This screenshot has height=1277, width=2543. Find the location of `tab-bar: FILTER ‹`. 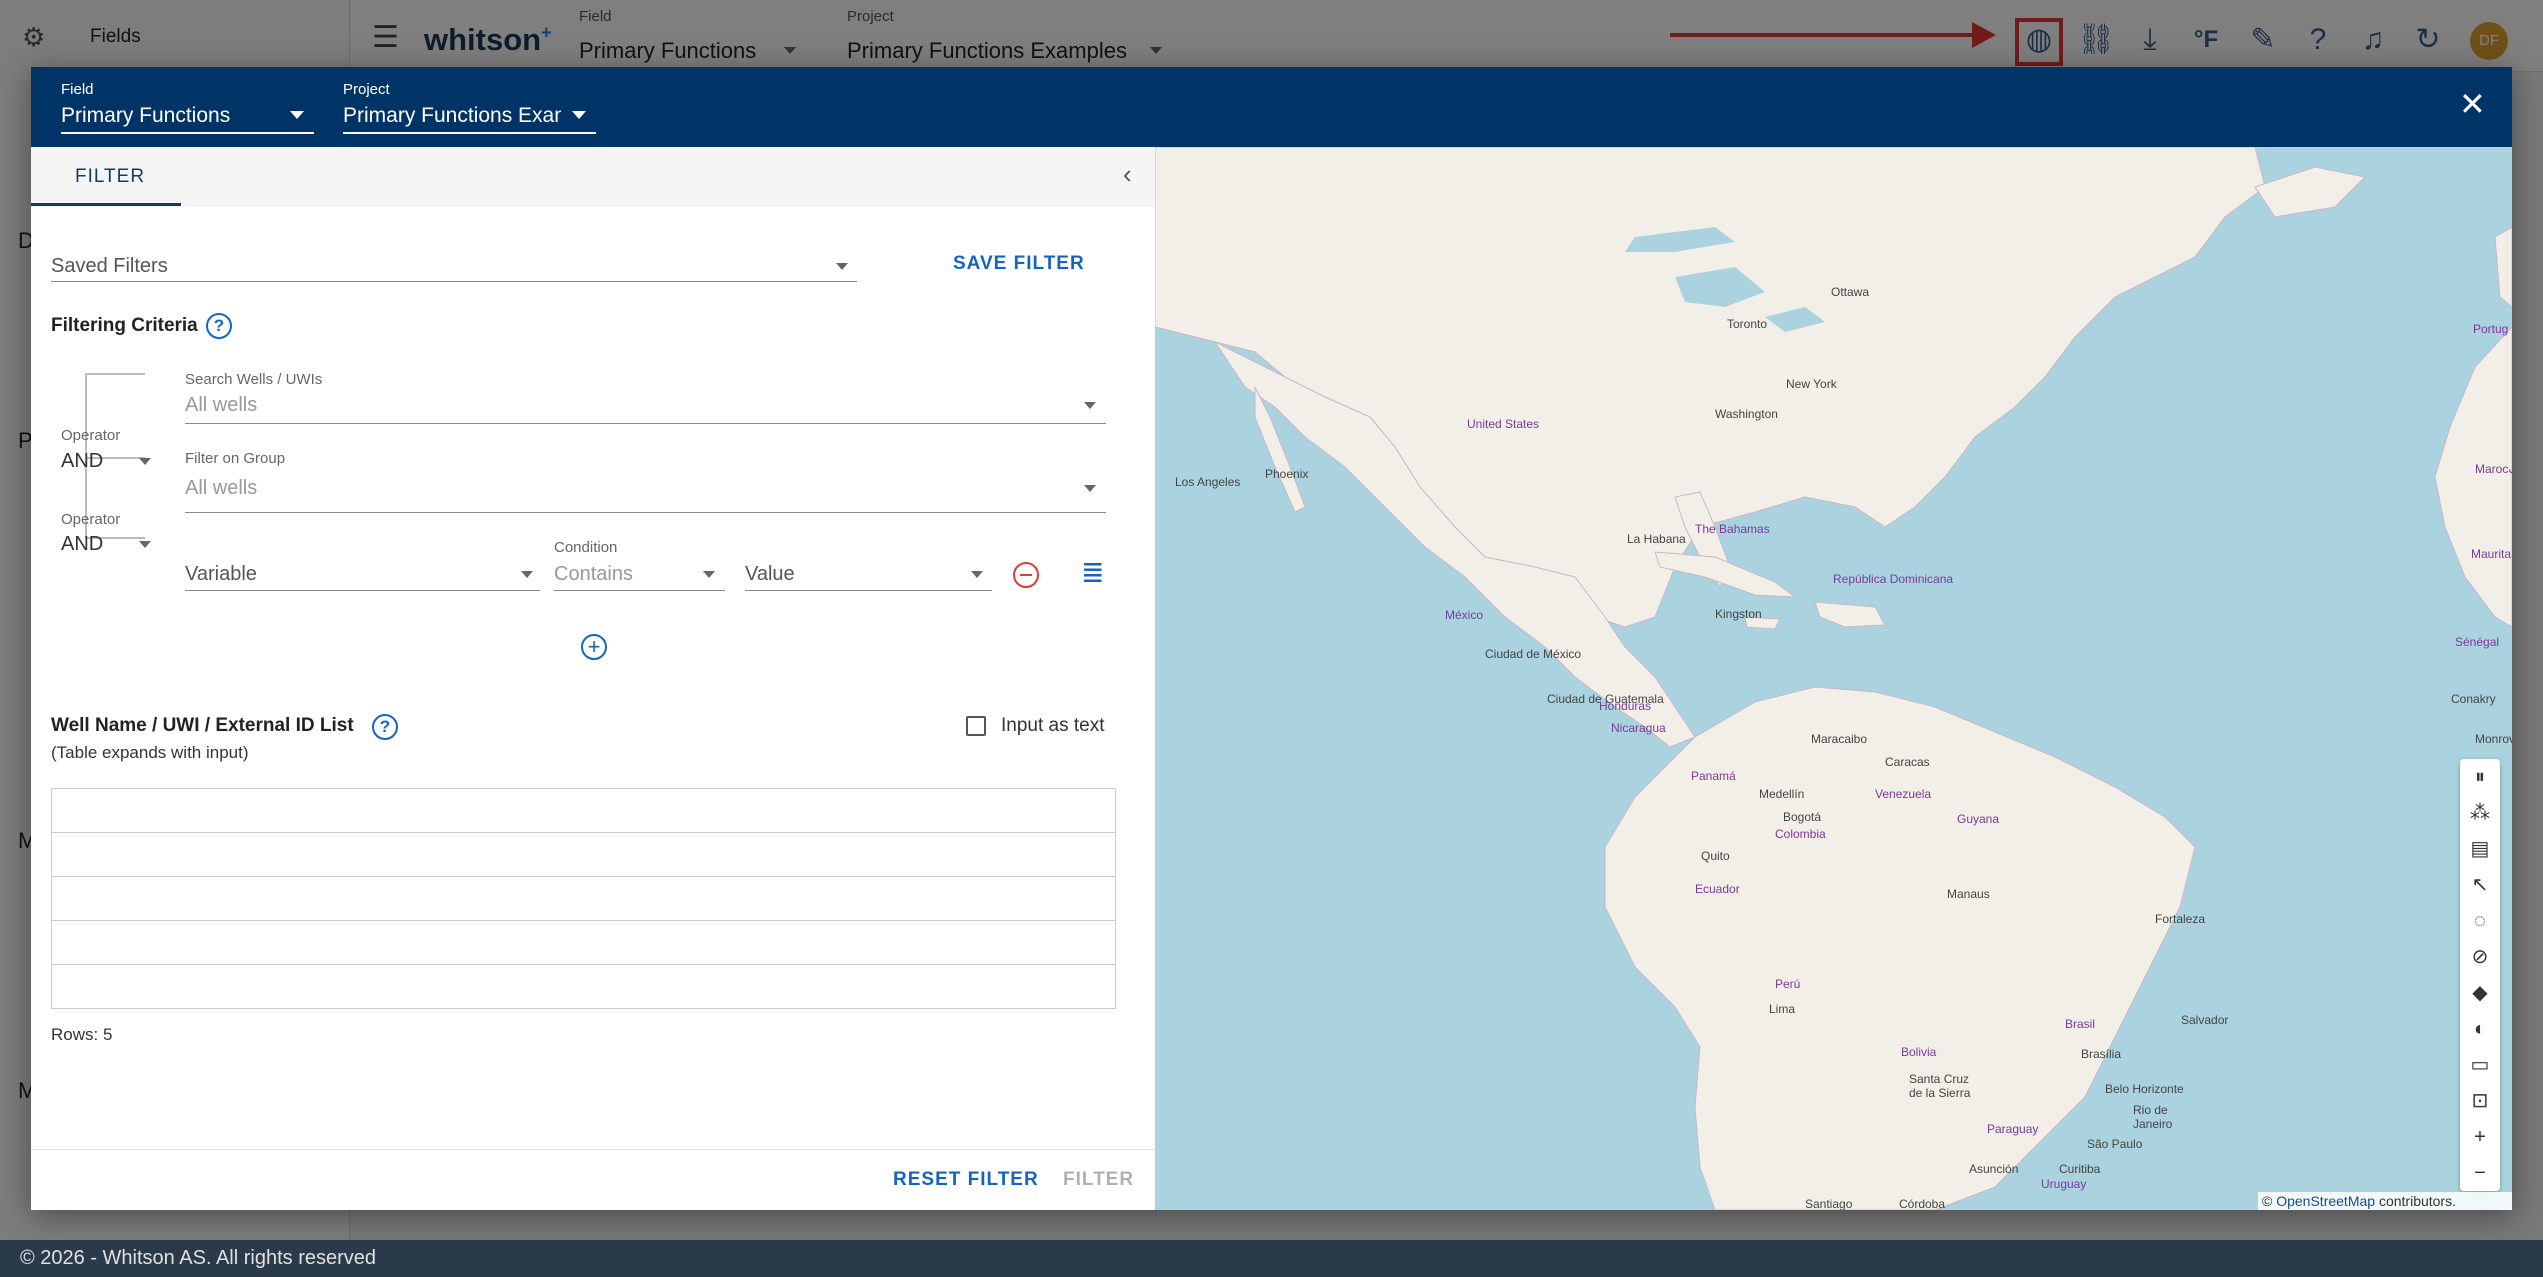

tab-bar: FILTER ‹ is located at coordinates (593, 177).